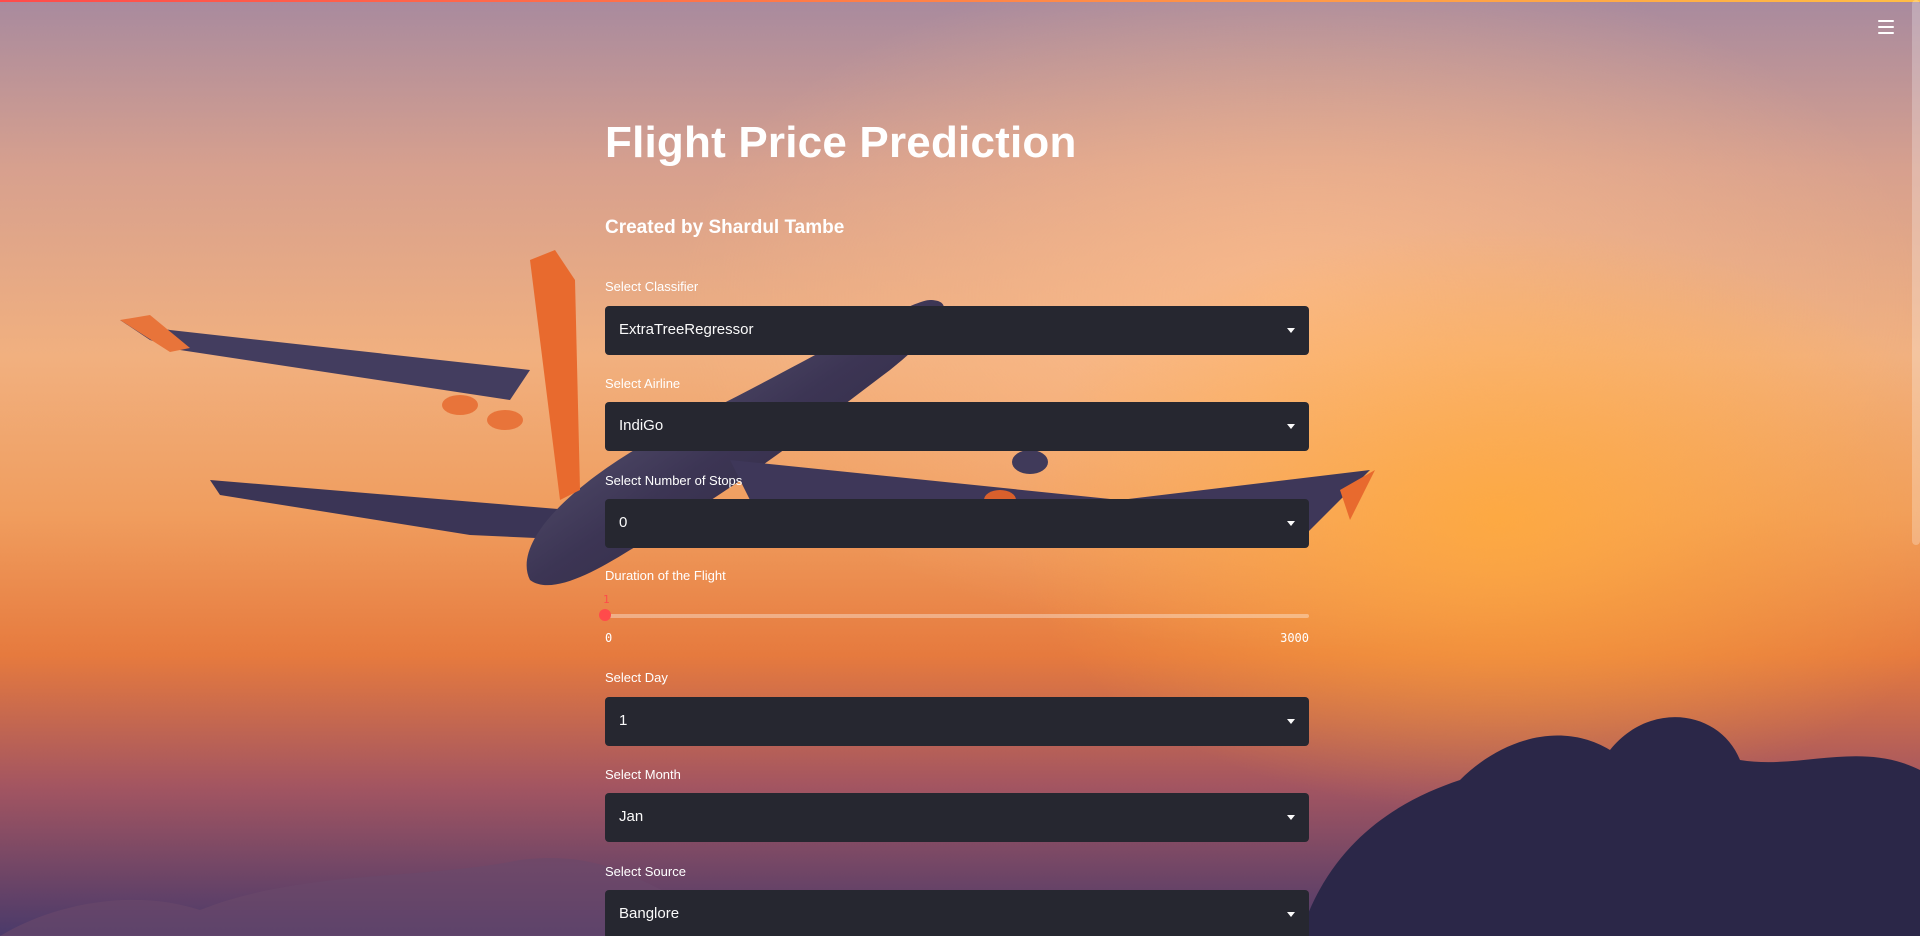 The height and width of the screenshot is (936, 1920). What do you see at coordinates (957, 523) in the screenshot?
I see `stops-select: 0` at bounding box center [957, 523].